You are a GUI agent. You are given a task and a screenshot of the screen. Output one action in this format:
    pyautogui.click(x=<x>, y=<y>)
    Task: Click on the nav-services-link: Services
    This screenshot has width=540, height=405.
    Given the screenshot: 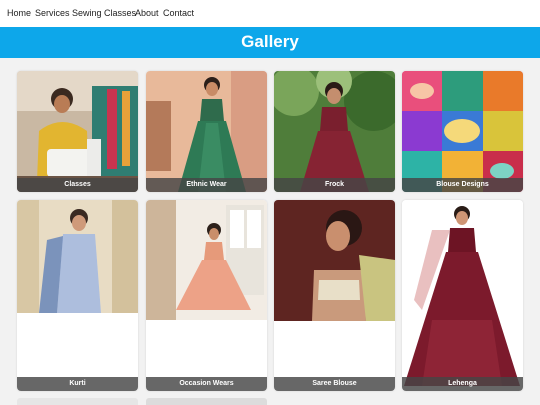 What is the action you would take?
    pyautogui.click(x=52, y=13)
    